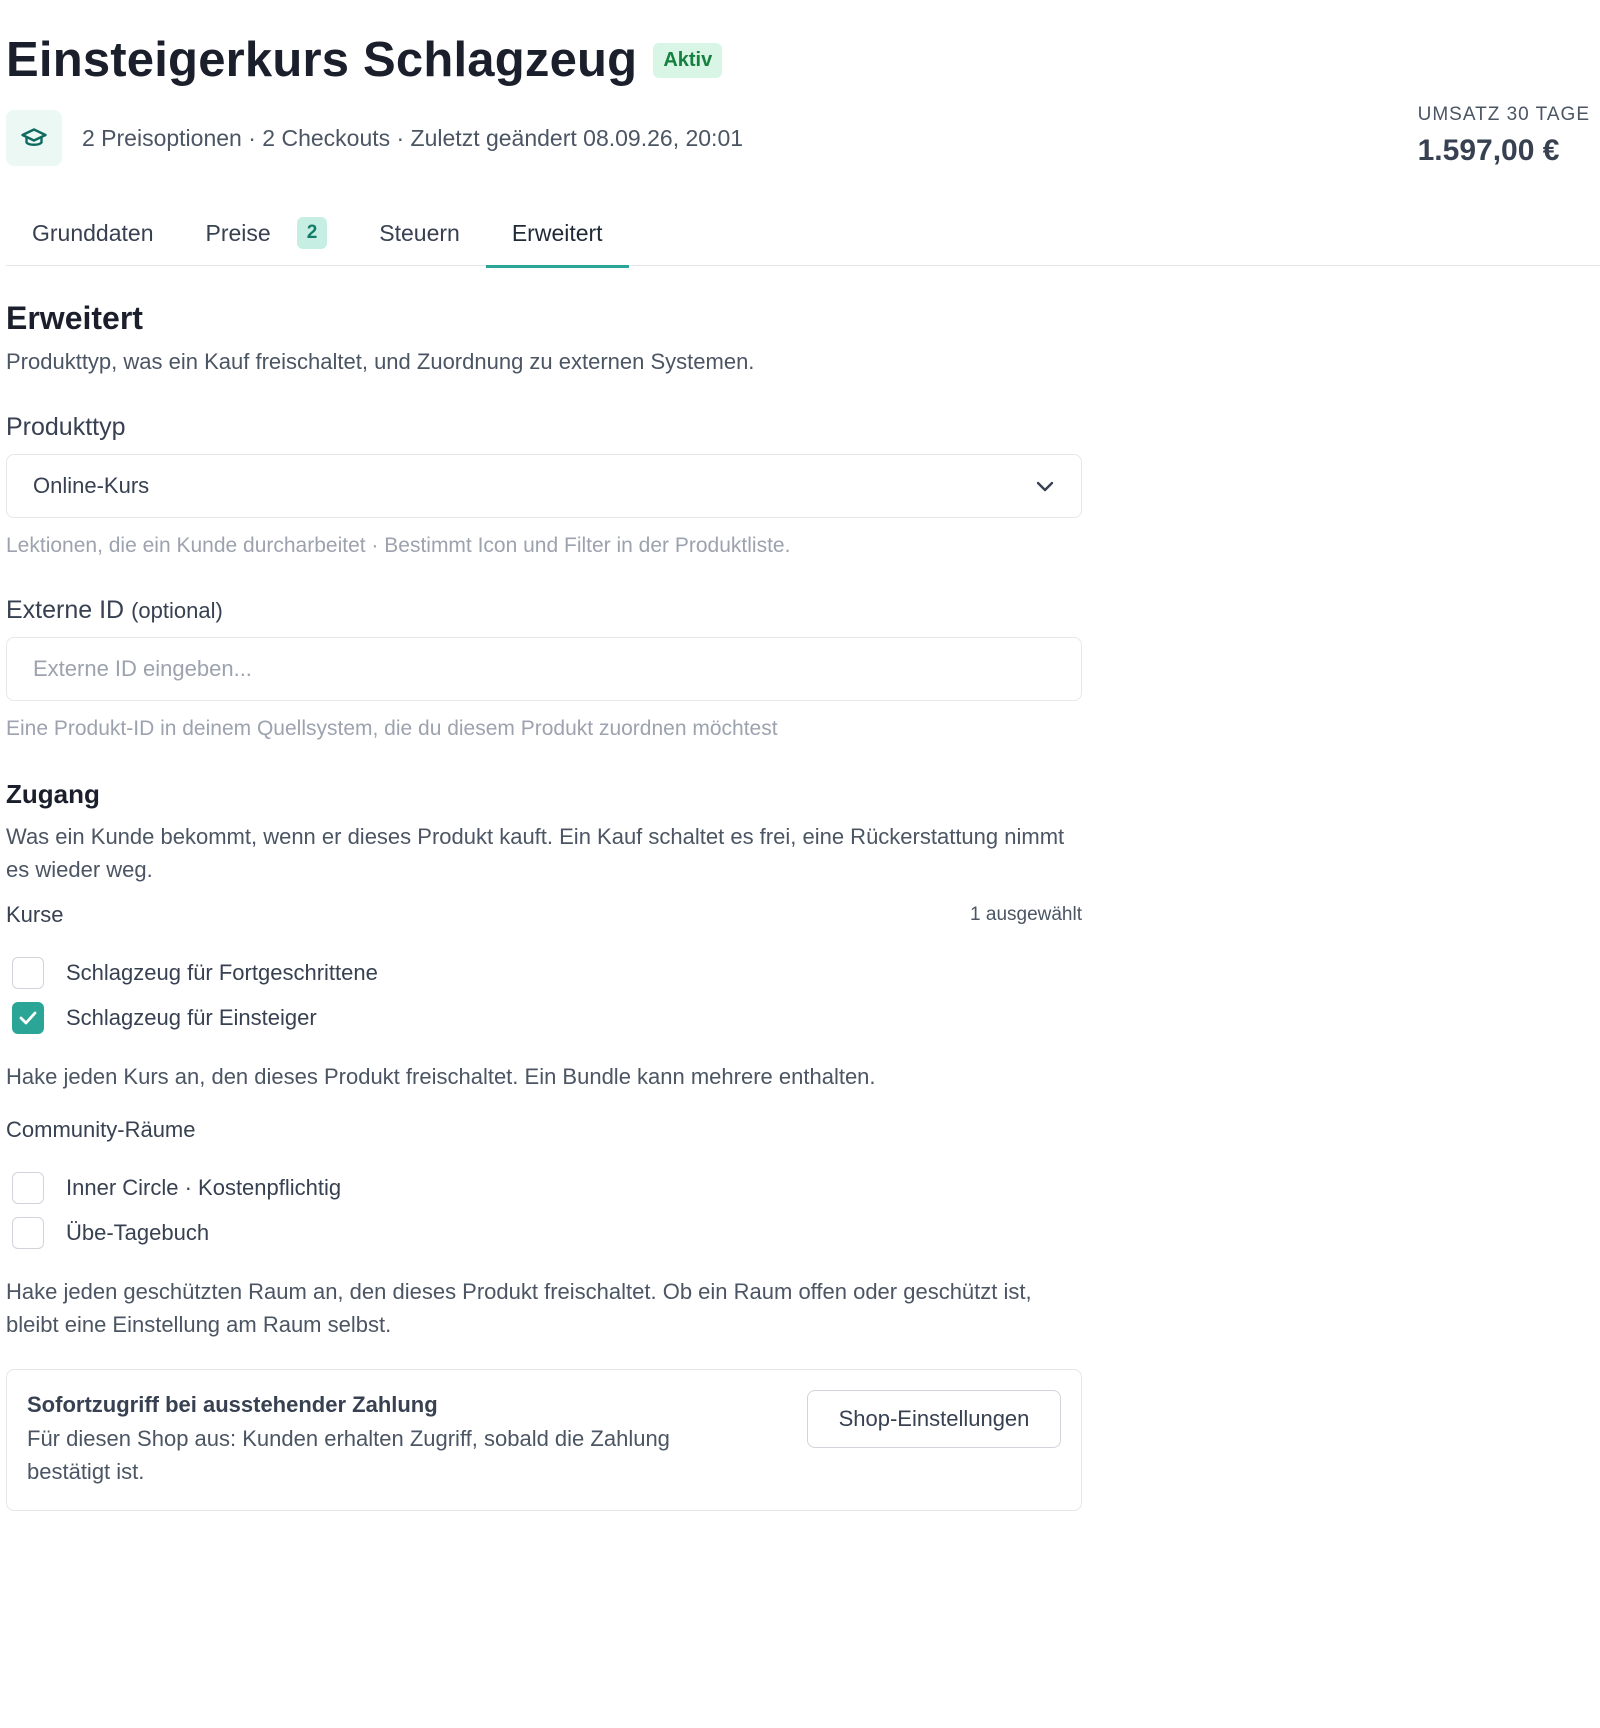  I want to click on checkbox-checked, so click(28, 1017).